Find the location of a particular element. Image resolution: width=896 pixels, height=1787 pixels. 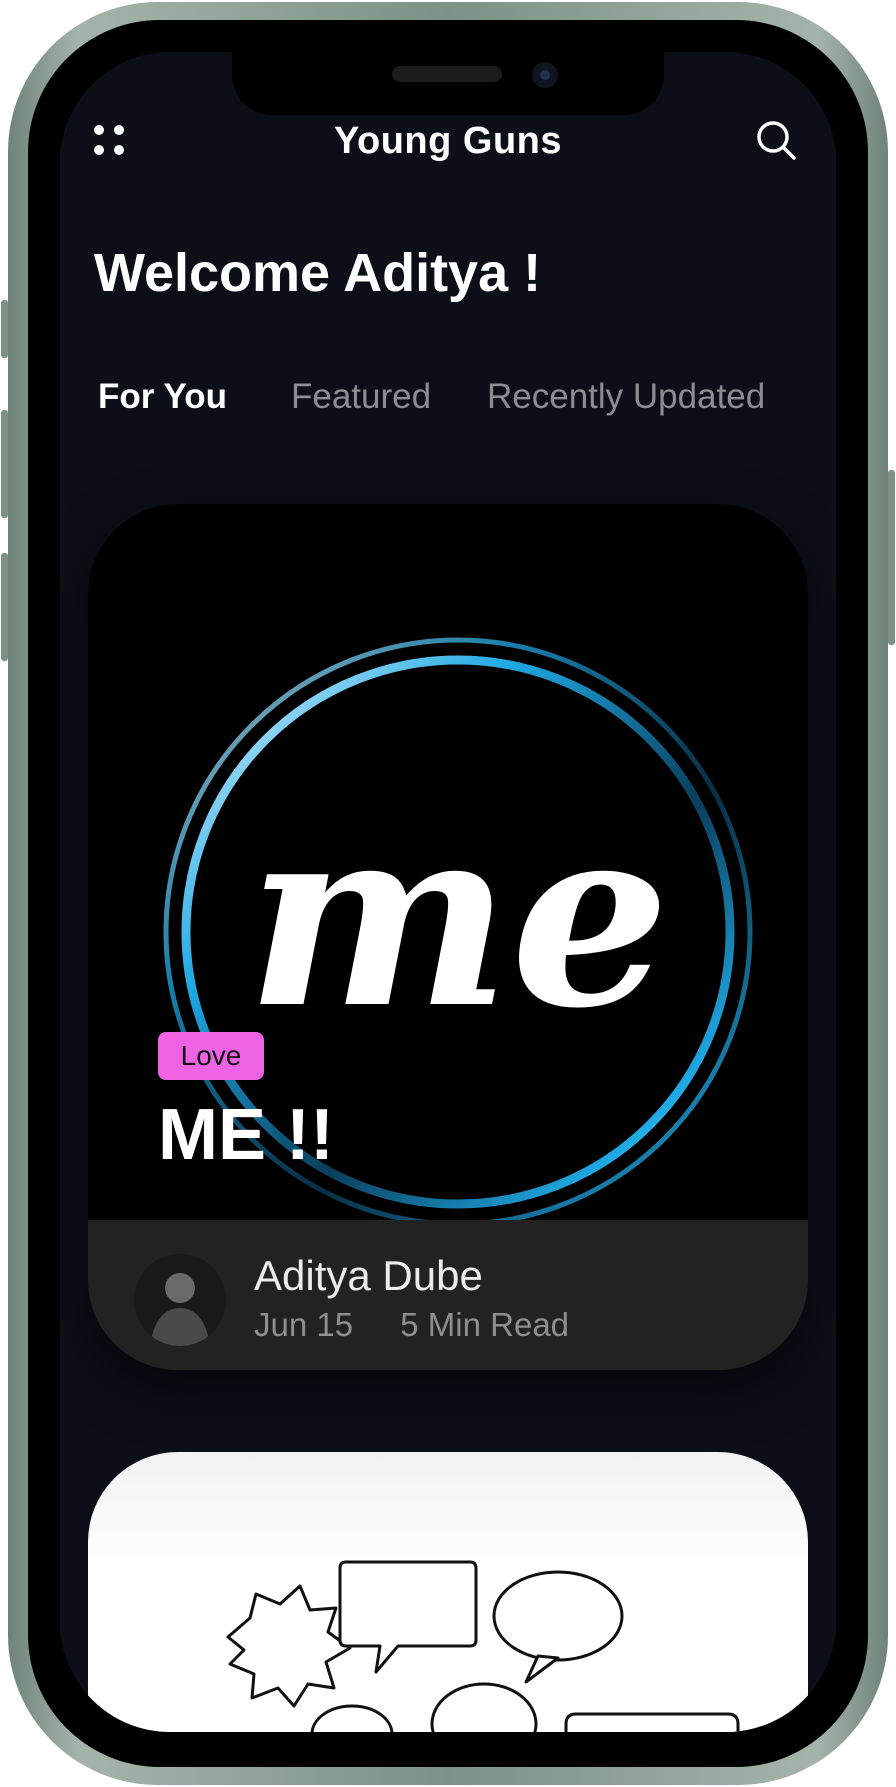

post-footer: Aditya Dube Jun 15 5 Min Read is located at coordinates (448, 1295).